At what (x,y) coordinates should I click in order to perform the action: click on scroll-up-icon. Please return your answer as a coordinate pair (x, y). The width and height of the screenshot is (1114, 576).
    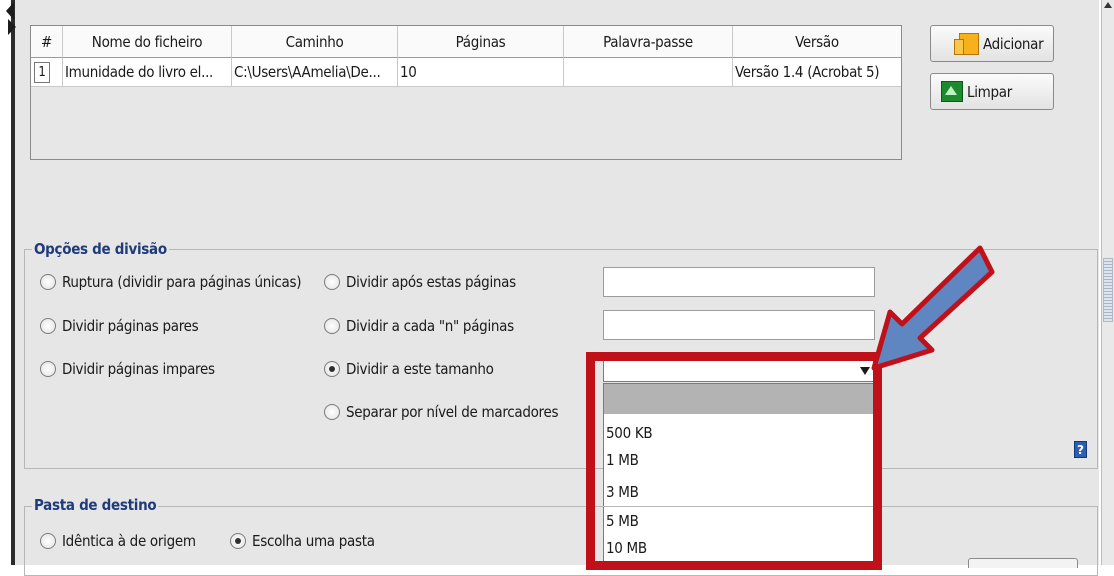
    Looking at the image, I should click on (1108, 5).